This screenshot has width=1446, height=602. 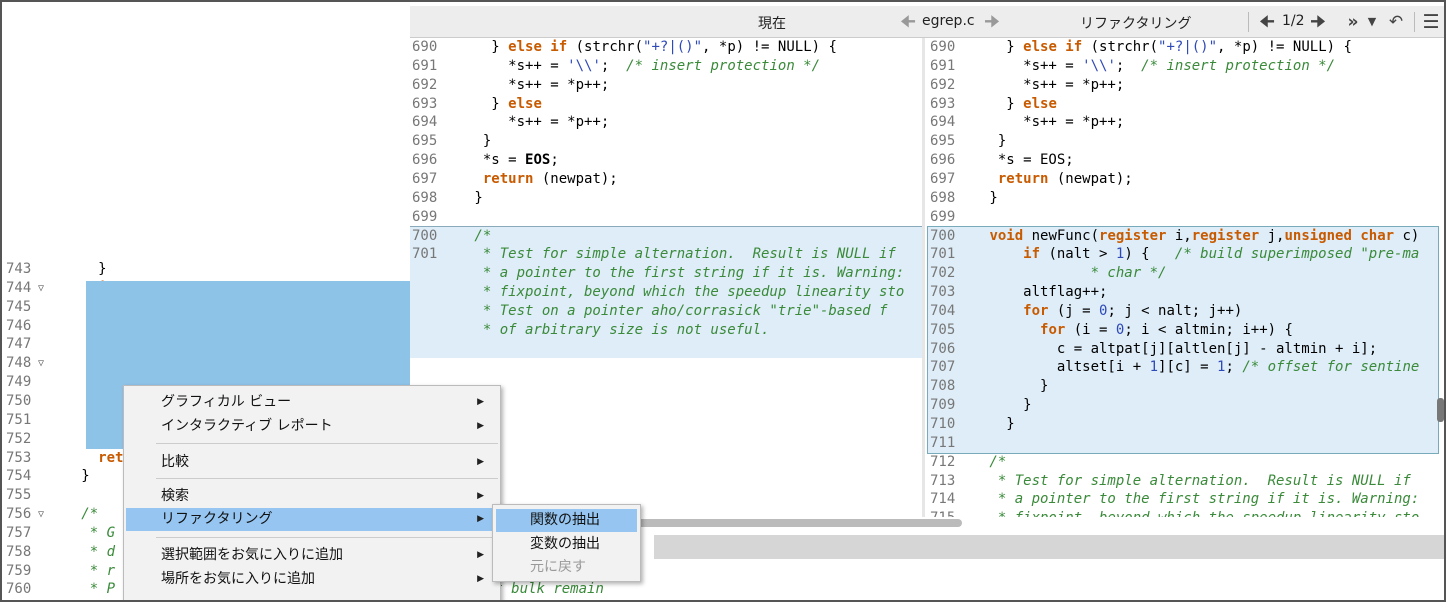 I want to click on code-token: /* offset for sentine, so click(x=1331, y=367).